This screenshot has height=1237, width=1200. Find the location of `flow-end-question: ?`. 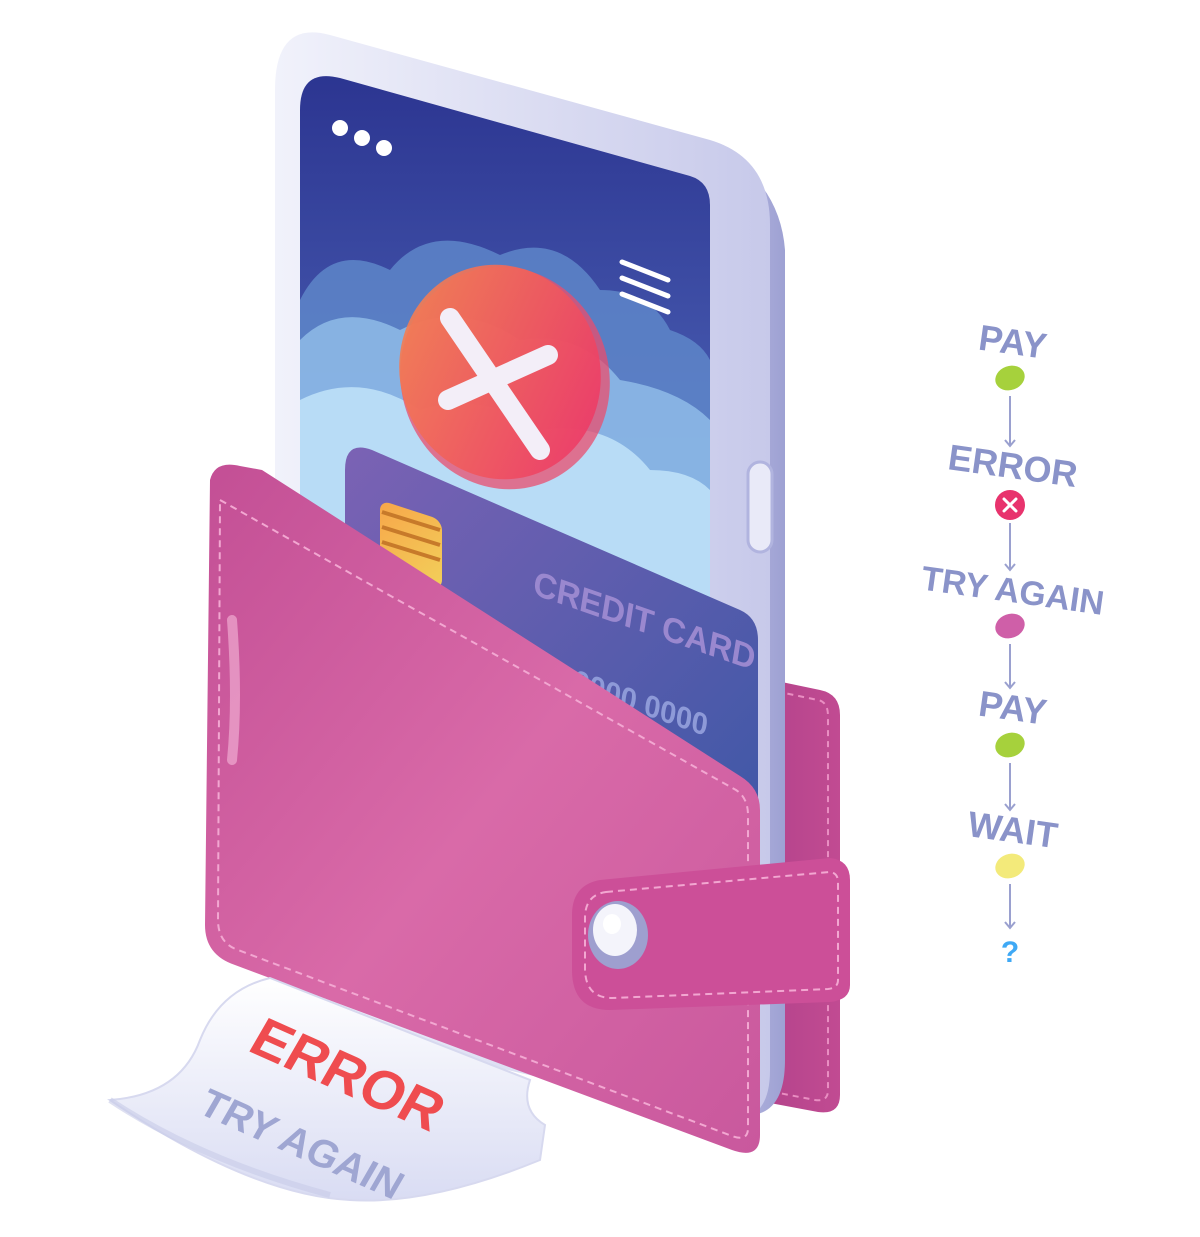

flow-end-question: ? is located at coordinates (1010, 952).